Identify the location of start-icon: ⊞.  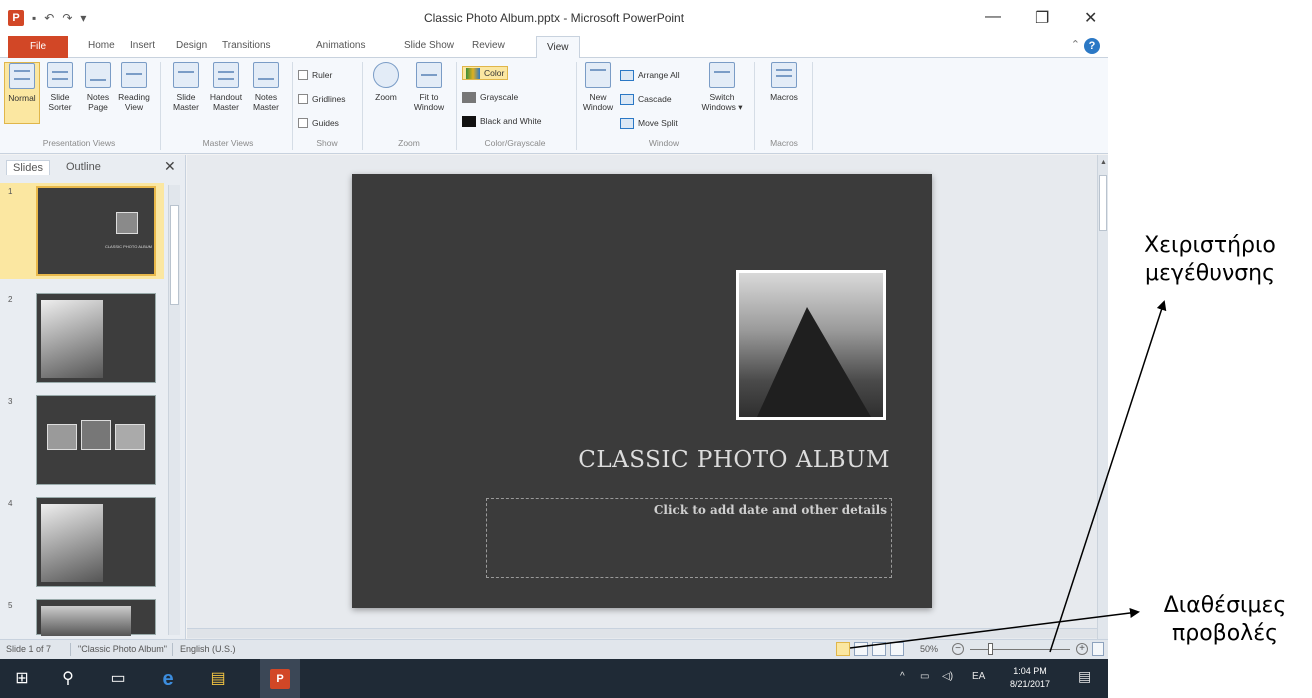
(22, 679).